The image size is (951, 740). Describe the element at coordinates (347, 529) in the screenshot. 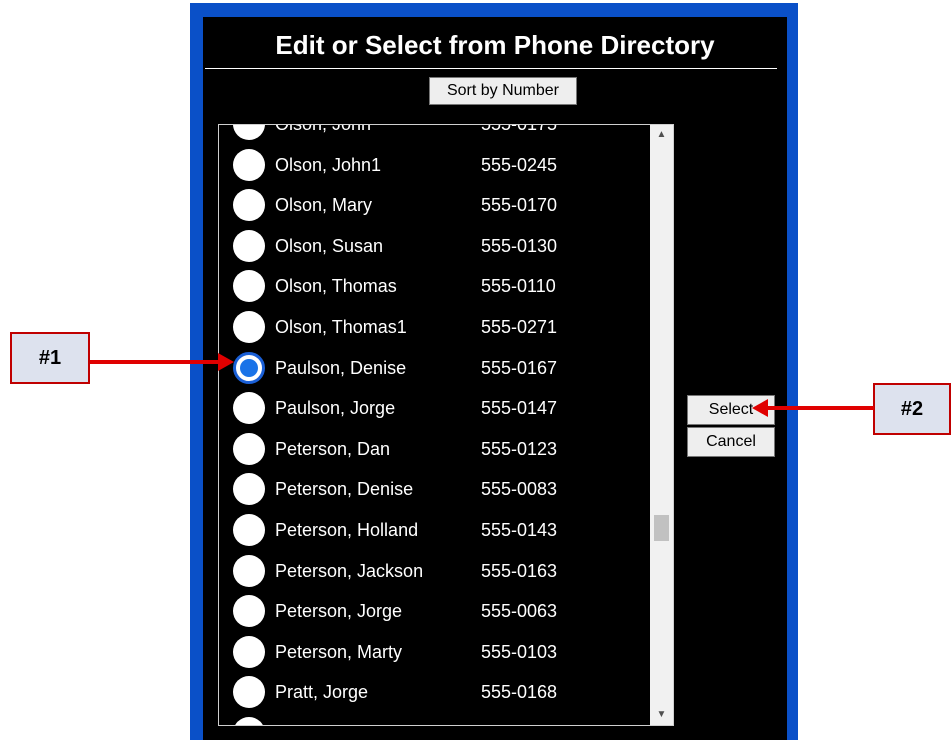

I see `entry-name: Peterson, Holland` at that location.